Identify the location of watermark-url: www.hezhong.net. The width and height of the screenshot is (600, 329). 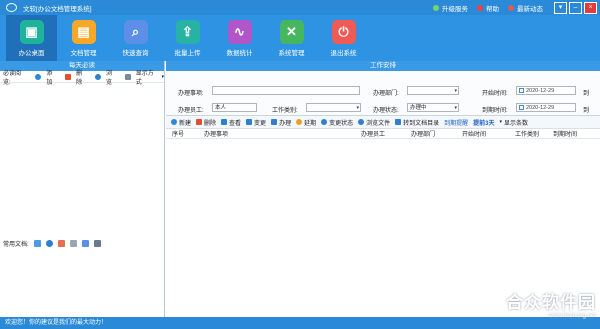
(572, 316).